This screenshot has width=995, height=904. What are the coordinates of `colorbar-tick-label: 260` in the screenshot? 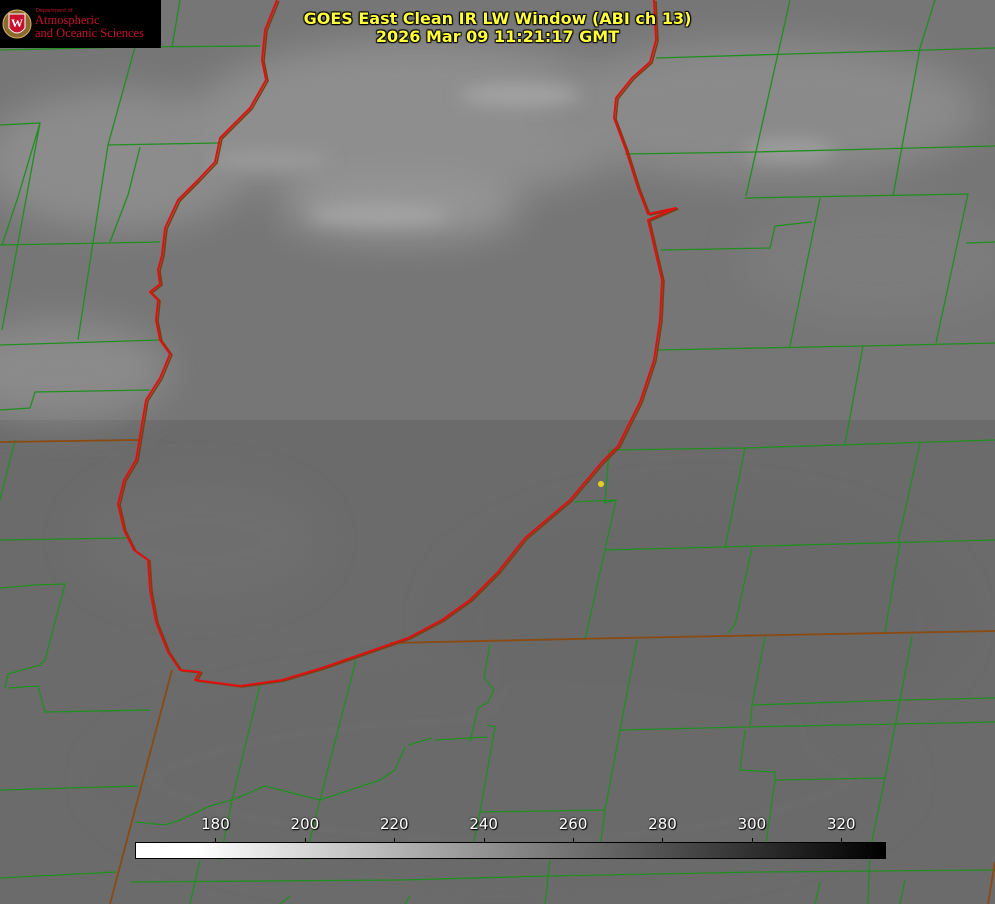 It's located at (573, 824).